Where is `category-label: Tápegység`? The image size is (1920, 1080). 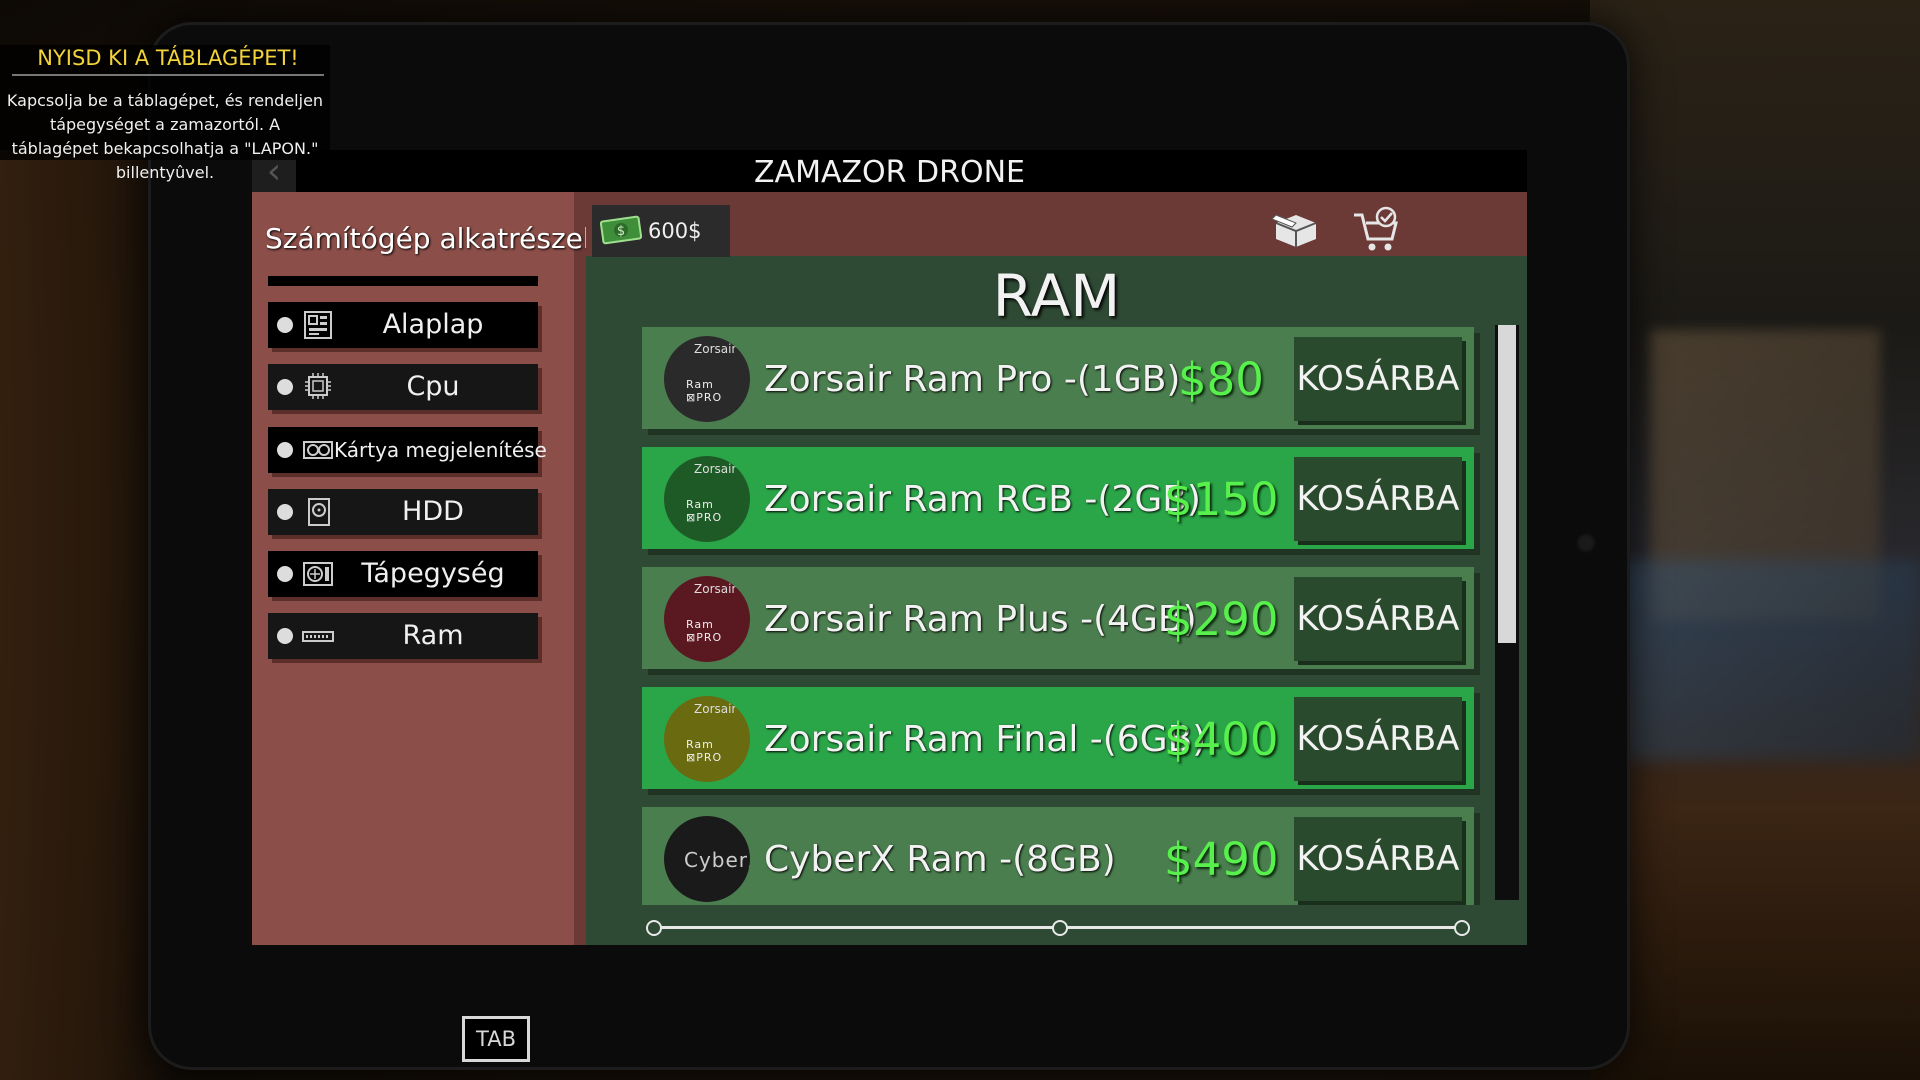 category-label: Tápegység is located at coordinates (433, 573).